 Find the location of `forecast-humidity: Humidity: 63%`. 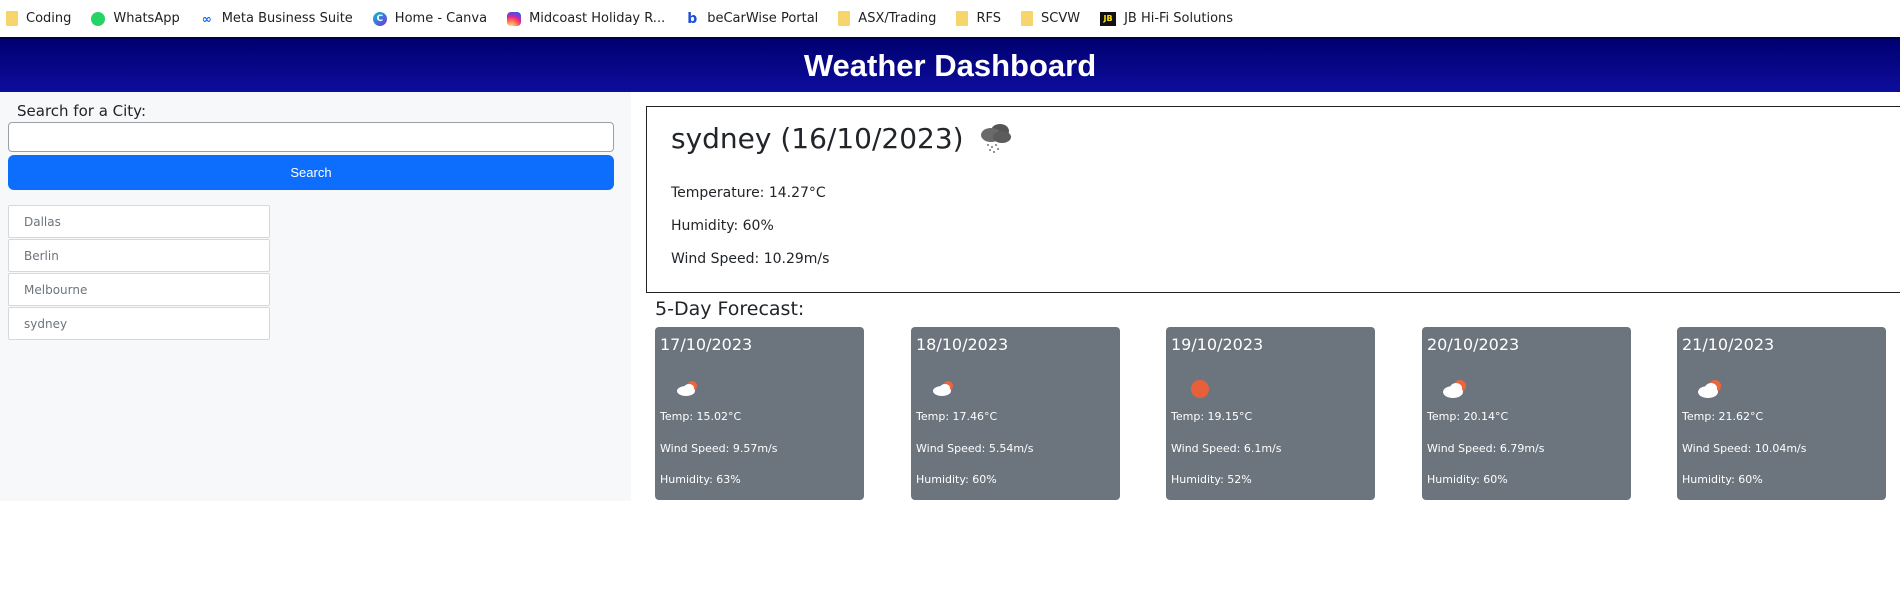

forecast-humidity: Humidity: 63% is located at coordinates (700, 479).